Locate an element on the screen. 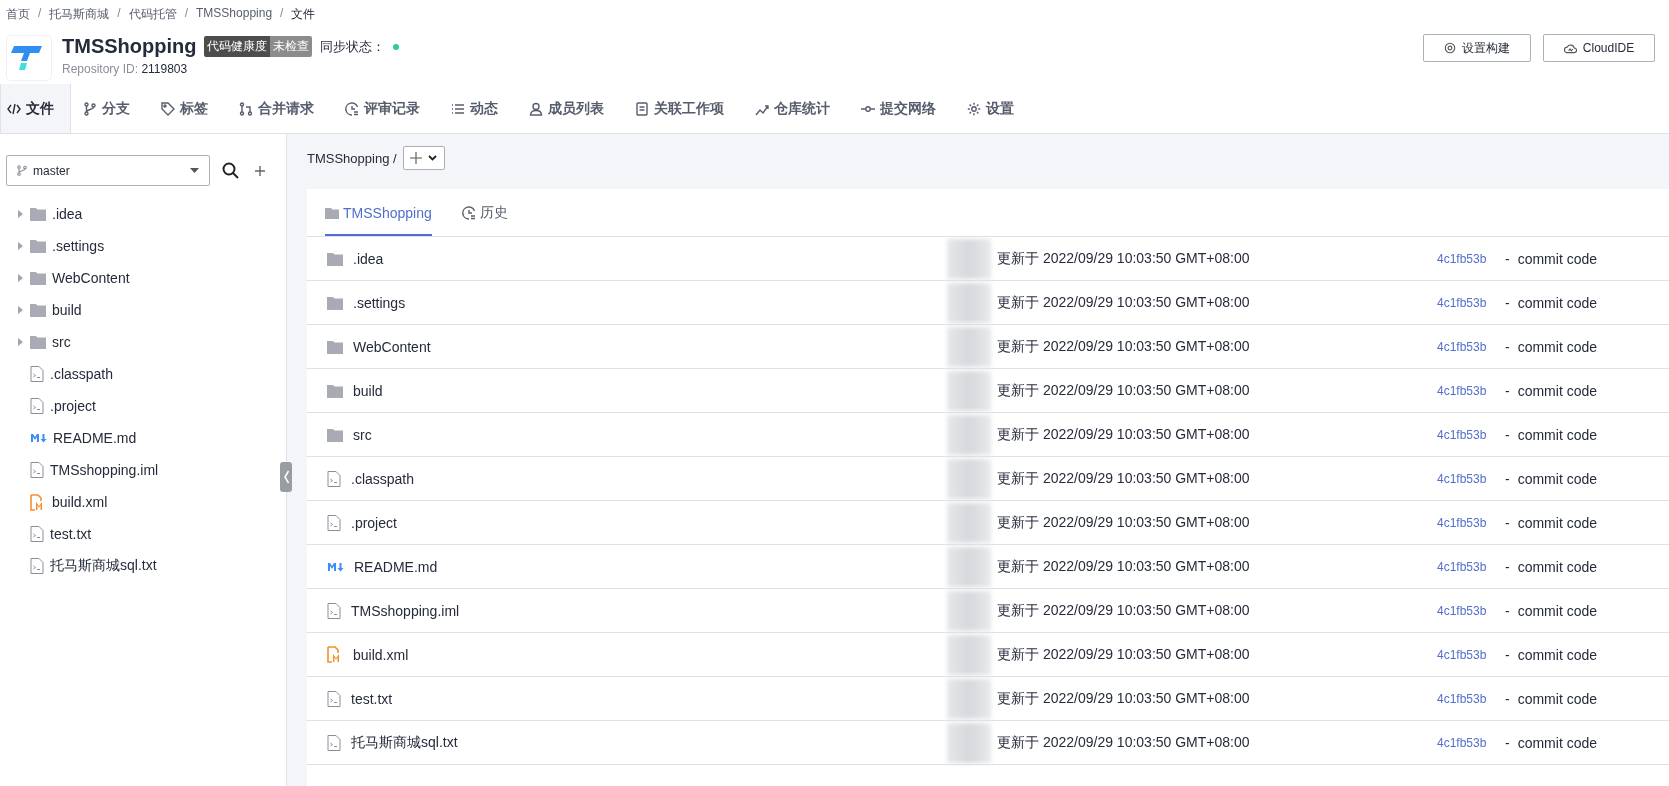 This screenshot has height=786, width=1669. file-name-link: .settings is located at coordinates (379, 302).